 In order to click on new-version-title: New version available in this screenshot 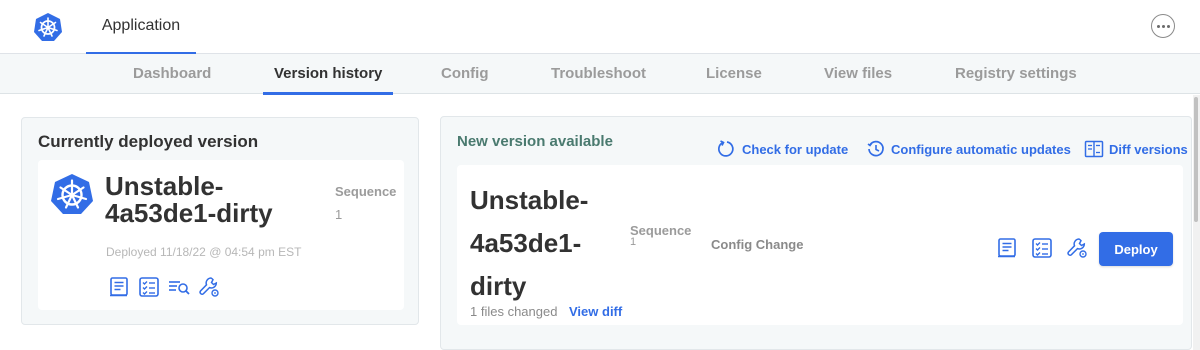, I will do `click(535, 141)`.